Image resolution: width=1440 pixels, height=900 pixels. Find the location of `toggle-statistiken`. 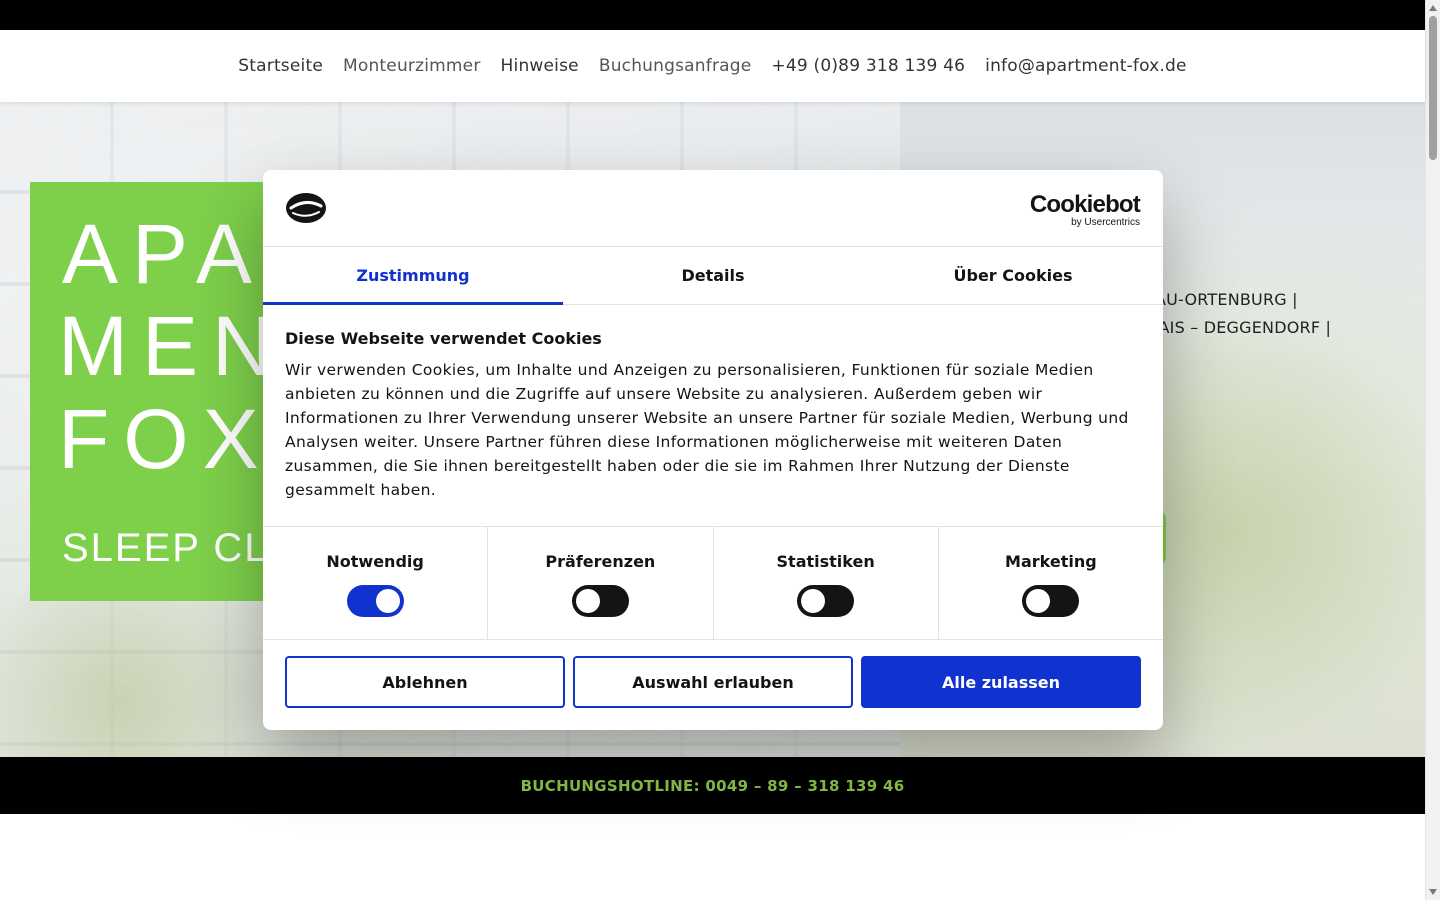

toggle-statistiken is located at coordinates (826, 601).